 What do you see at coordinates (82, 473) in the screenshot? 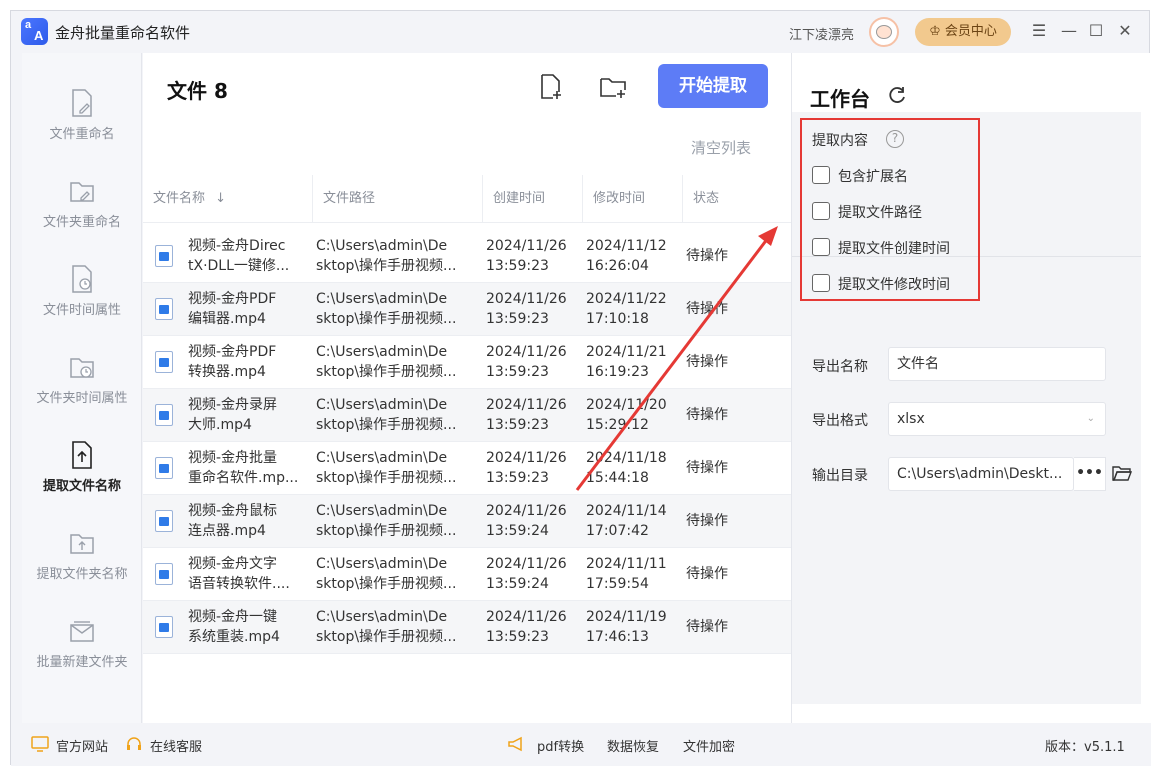
I see `sidebar-item-extract-file-name: 提取文件名称` at bounding box center [82, 473].